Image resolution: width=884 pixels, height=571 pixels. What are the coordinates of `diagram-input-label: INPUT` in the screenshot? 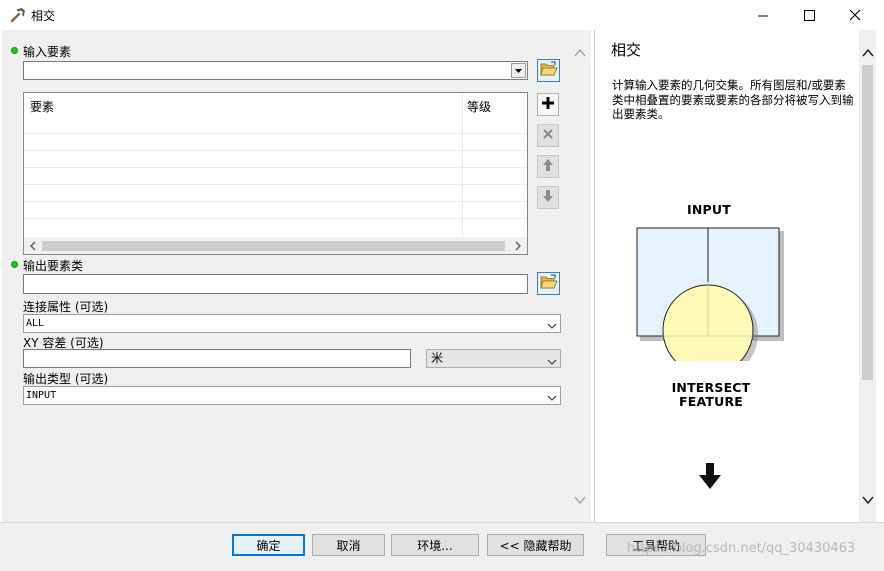 It's located at (709, 209).